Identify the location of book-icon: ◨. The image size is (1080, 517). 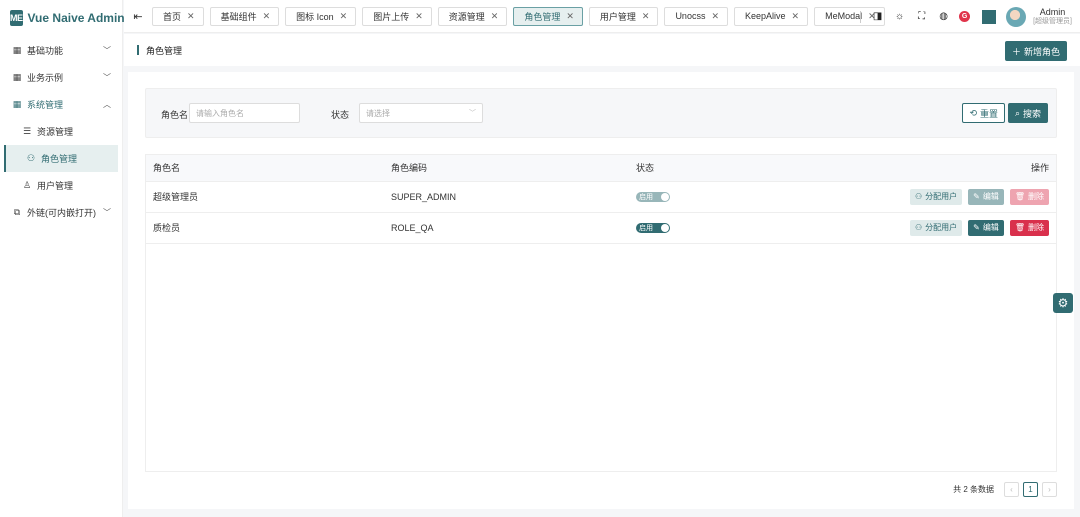
(877, 16).